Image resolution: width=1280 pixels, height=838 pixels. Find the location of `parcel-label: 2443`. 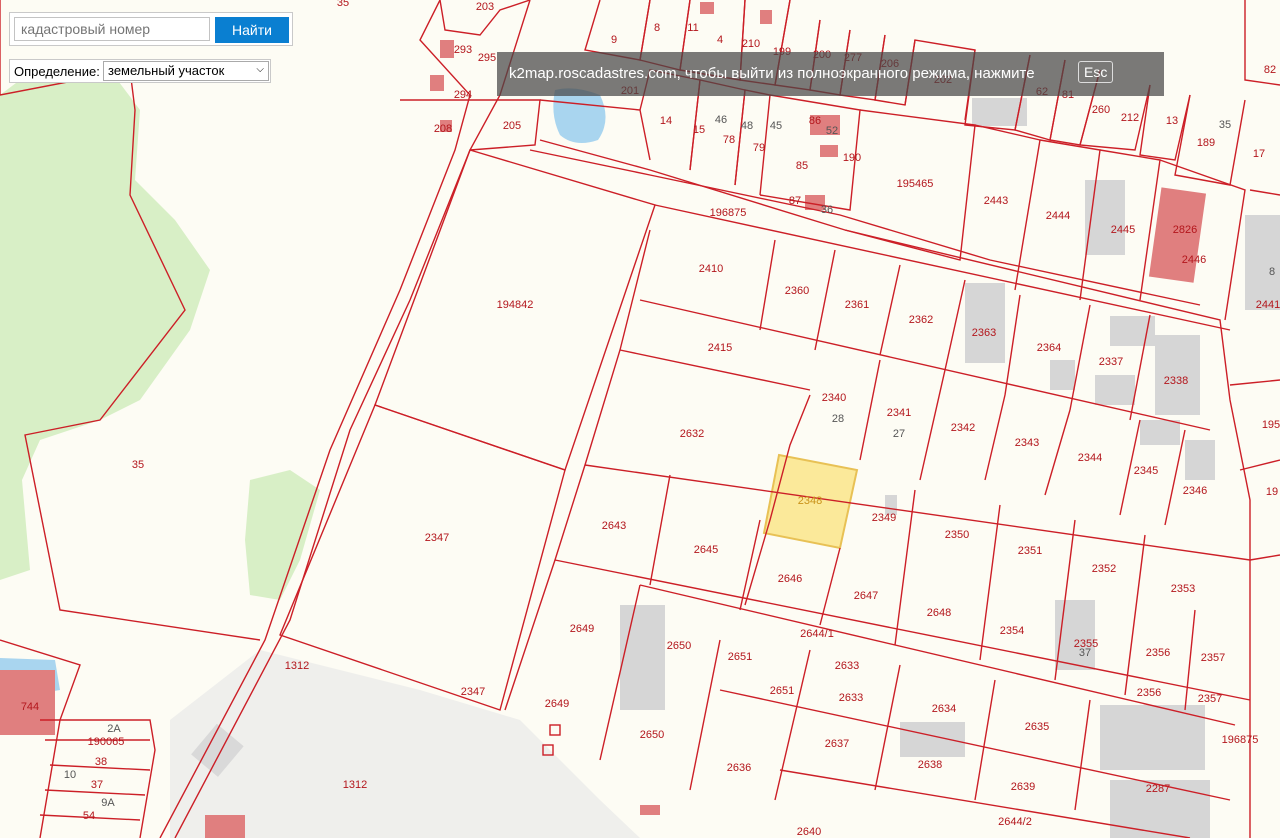

parcel-label: 2443 is located at coordinates (996, 201).